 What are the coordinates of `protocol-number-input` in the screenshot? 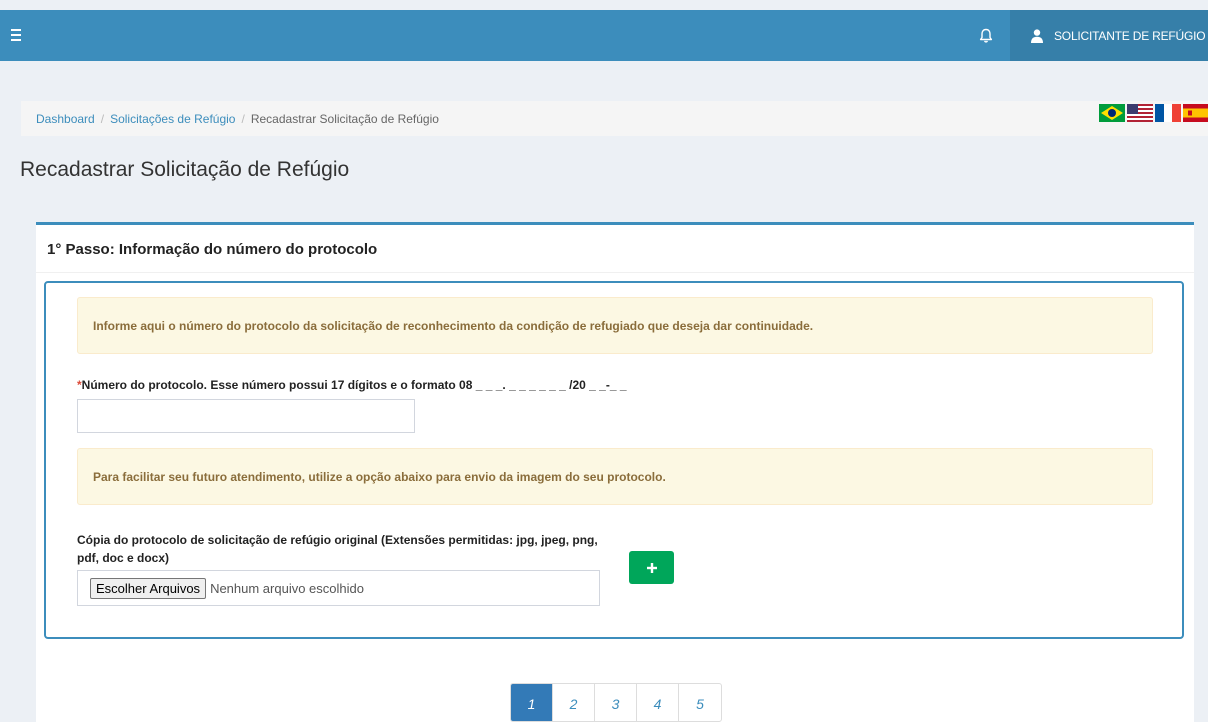 It's located at (246, 416).